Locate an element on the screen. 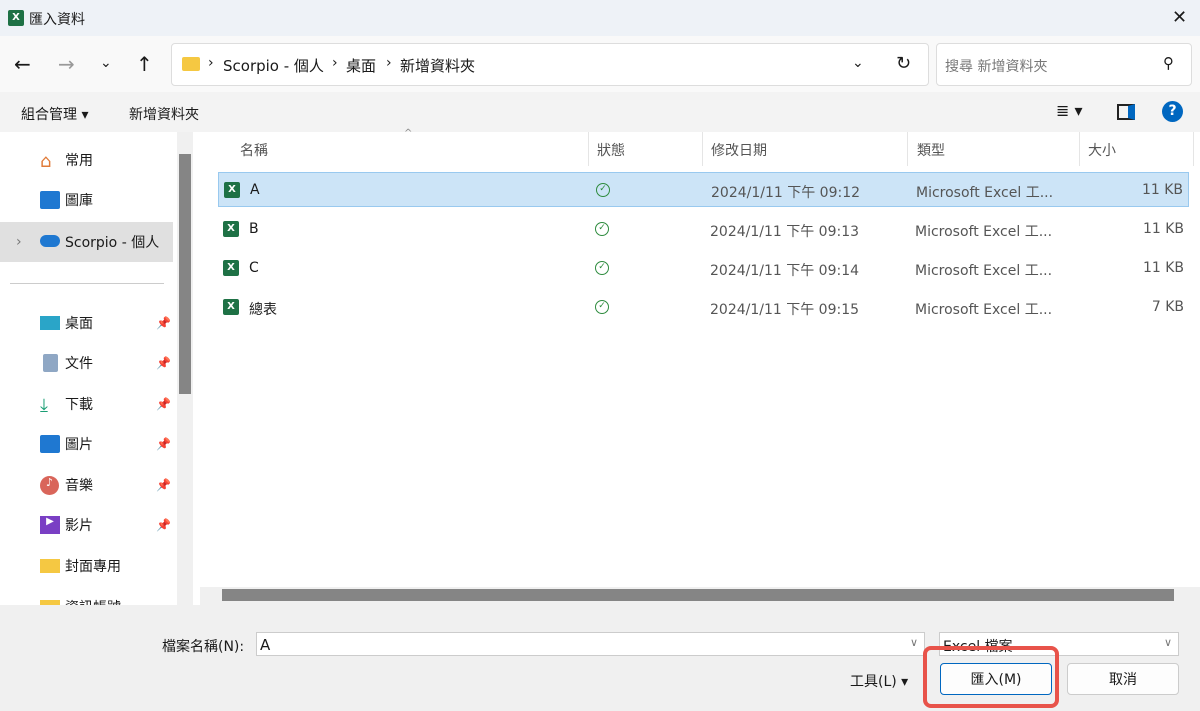  desktop-icon is located at coordinates (50, 323).